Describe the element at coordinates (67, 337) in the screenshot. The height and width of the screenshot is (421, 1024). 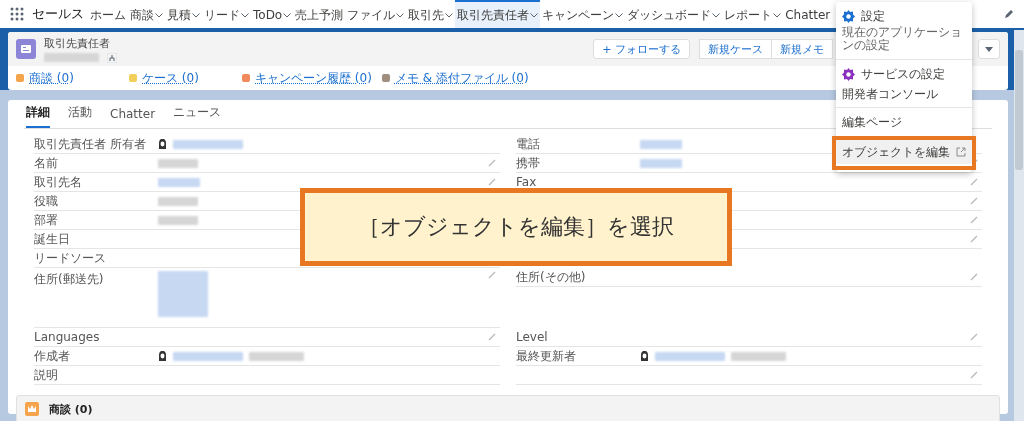
I see `field-label: Languages` at that location.